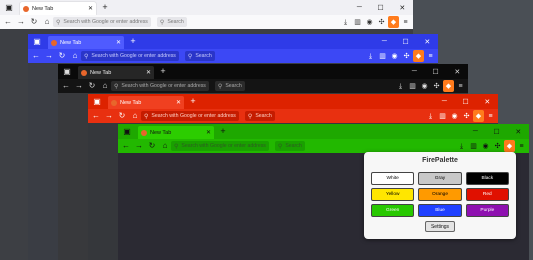 The height and width of the screenshot is (260, 533). I want to click on color-button-gray: Gray, so click(440, 178).